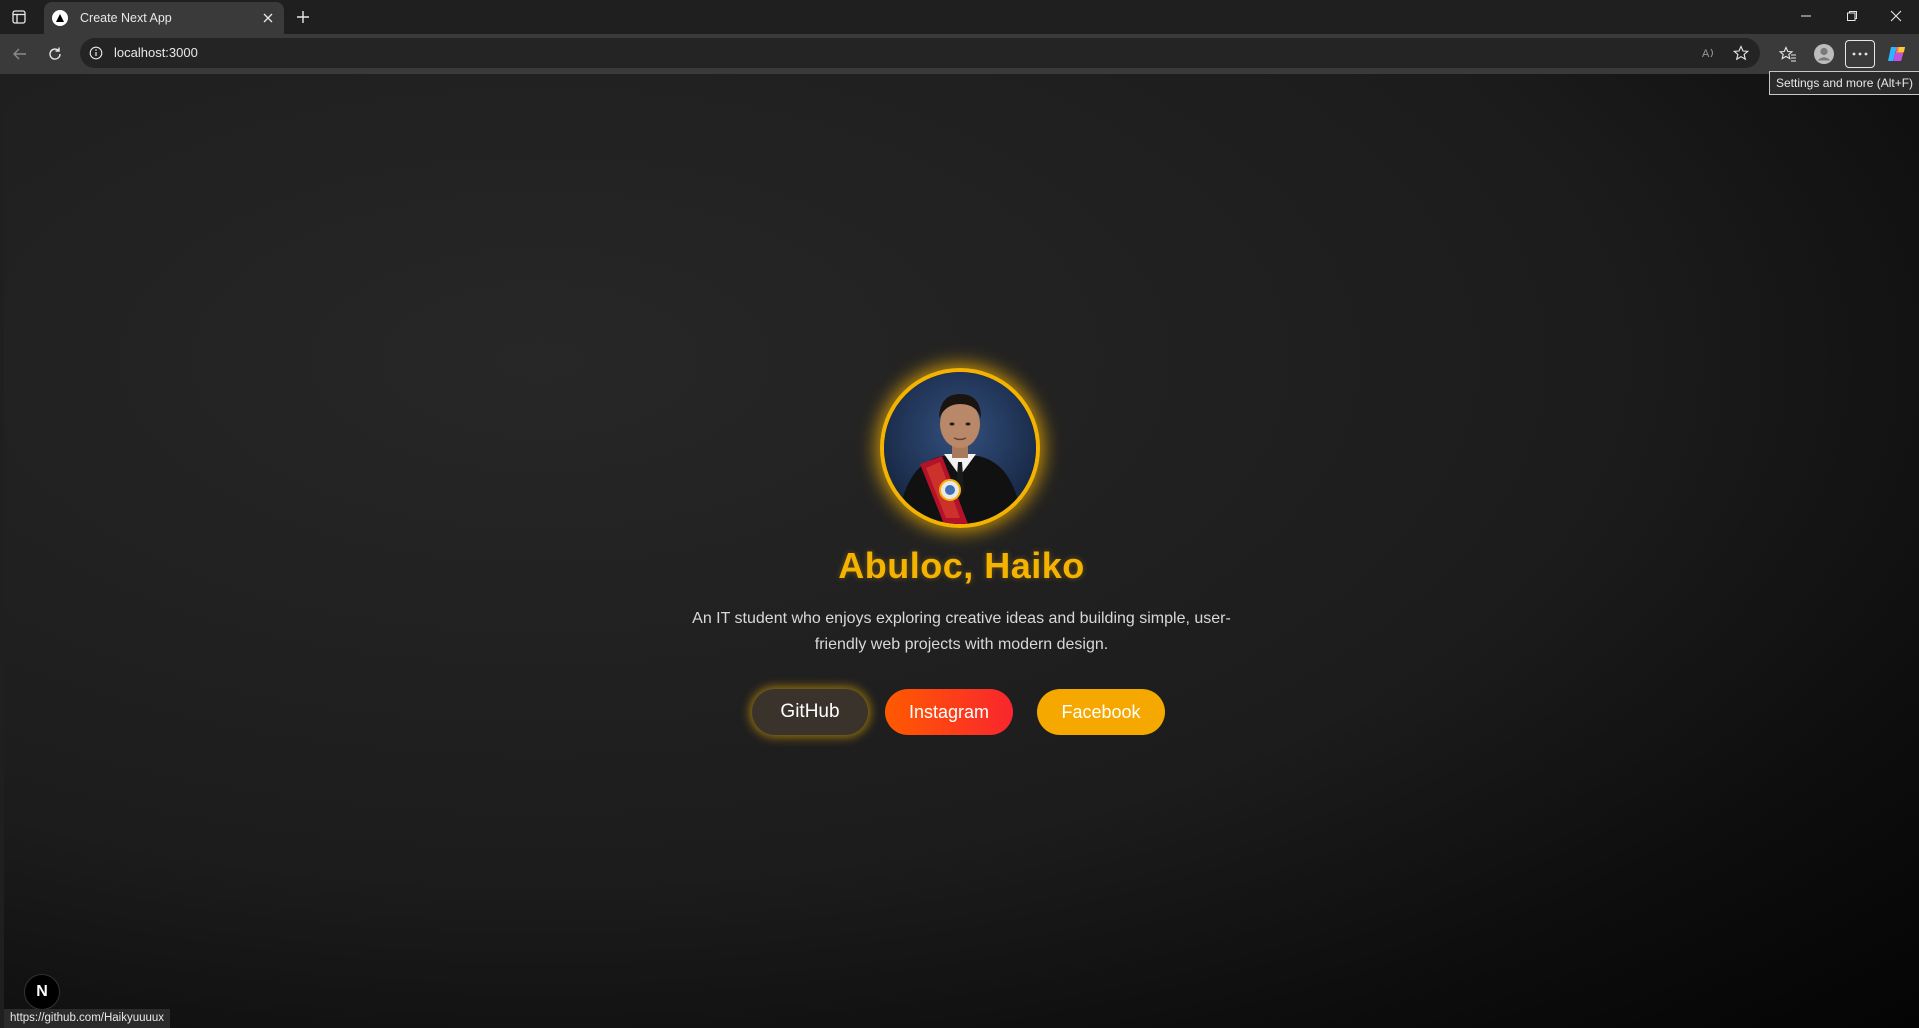 Image resolution: width=1919 pixels, height=1028 pixels. I want to click on browser-toolbar: localhost:3000 A, so click(959, 54).